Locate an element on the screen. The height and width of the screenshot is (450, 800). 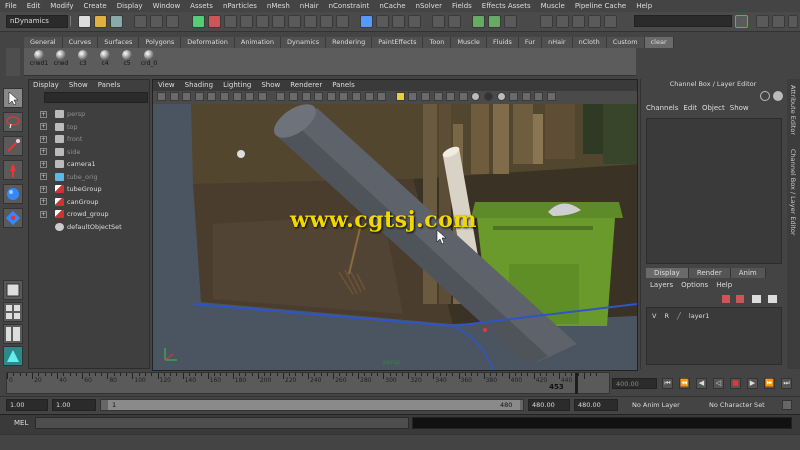
layer-menu-help: Help is located at coordinates (728, 285).